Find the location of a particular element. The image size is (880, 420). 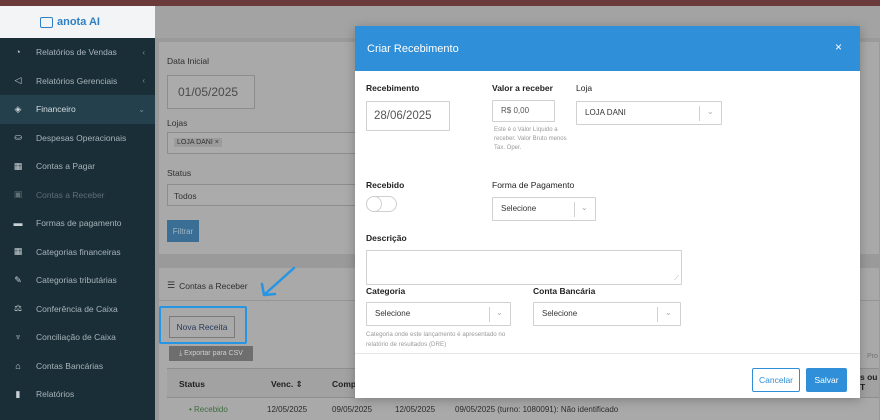

sidebar-item-categorias-tribut-rias: ✎ Categorias tributárias is located at coordinates (77, 280).